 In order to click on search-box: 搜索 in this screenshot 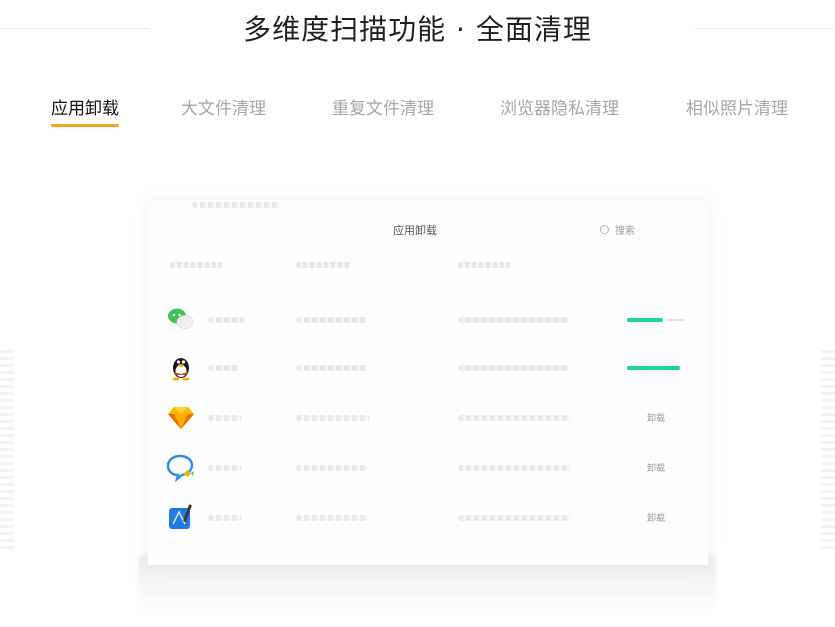, I will do `click(617, 229)`.